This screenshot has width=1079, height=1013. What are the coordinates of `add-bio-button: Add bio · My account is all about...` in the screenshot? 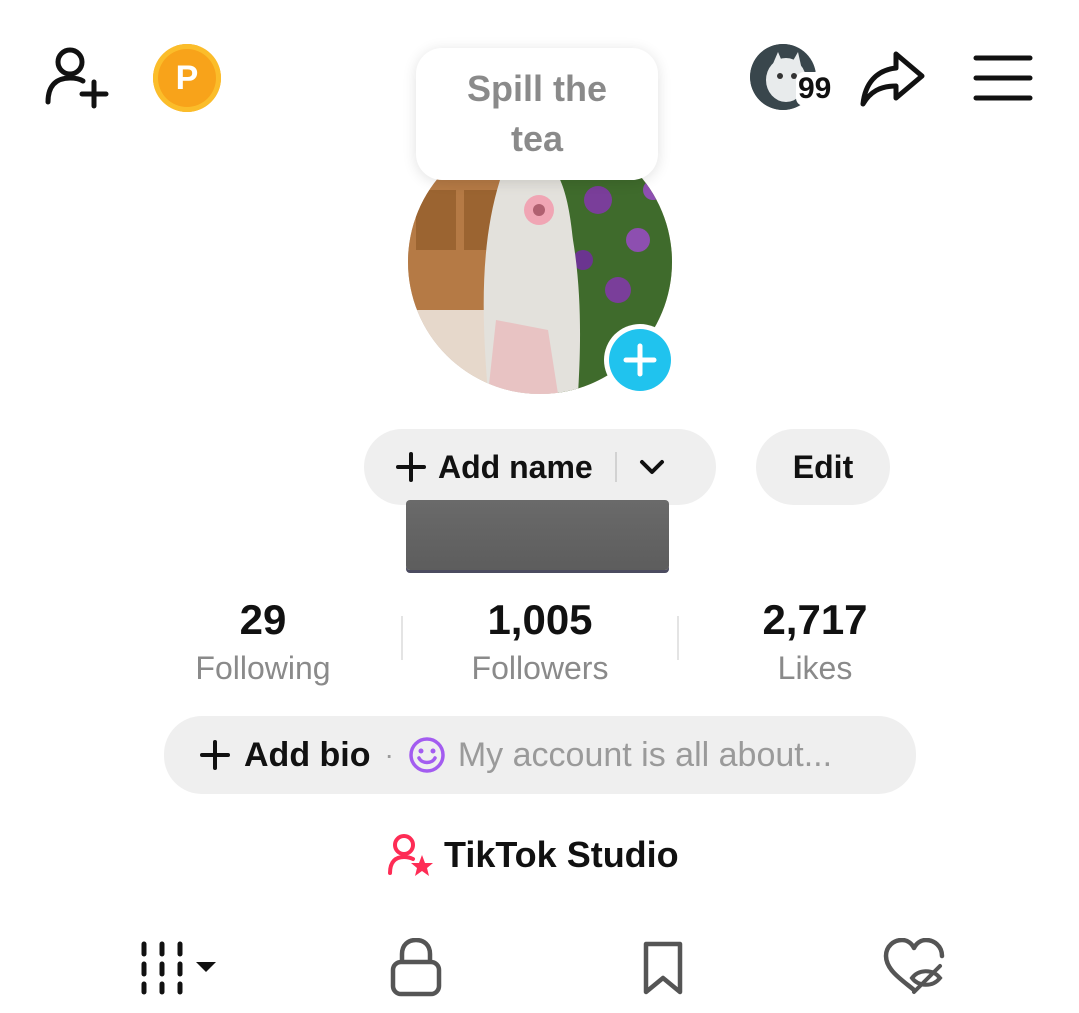 It's located at (540, 755).